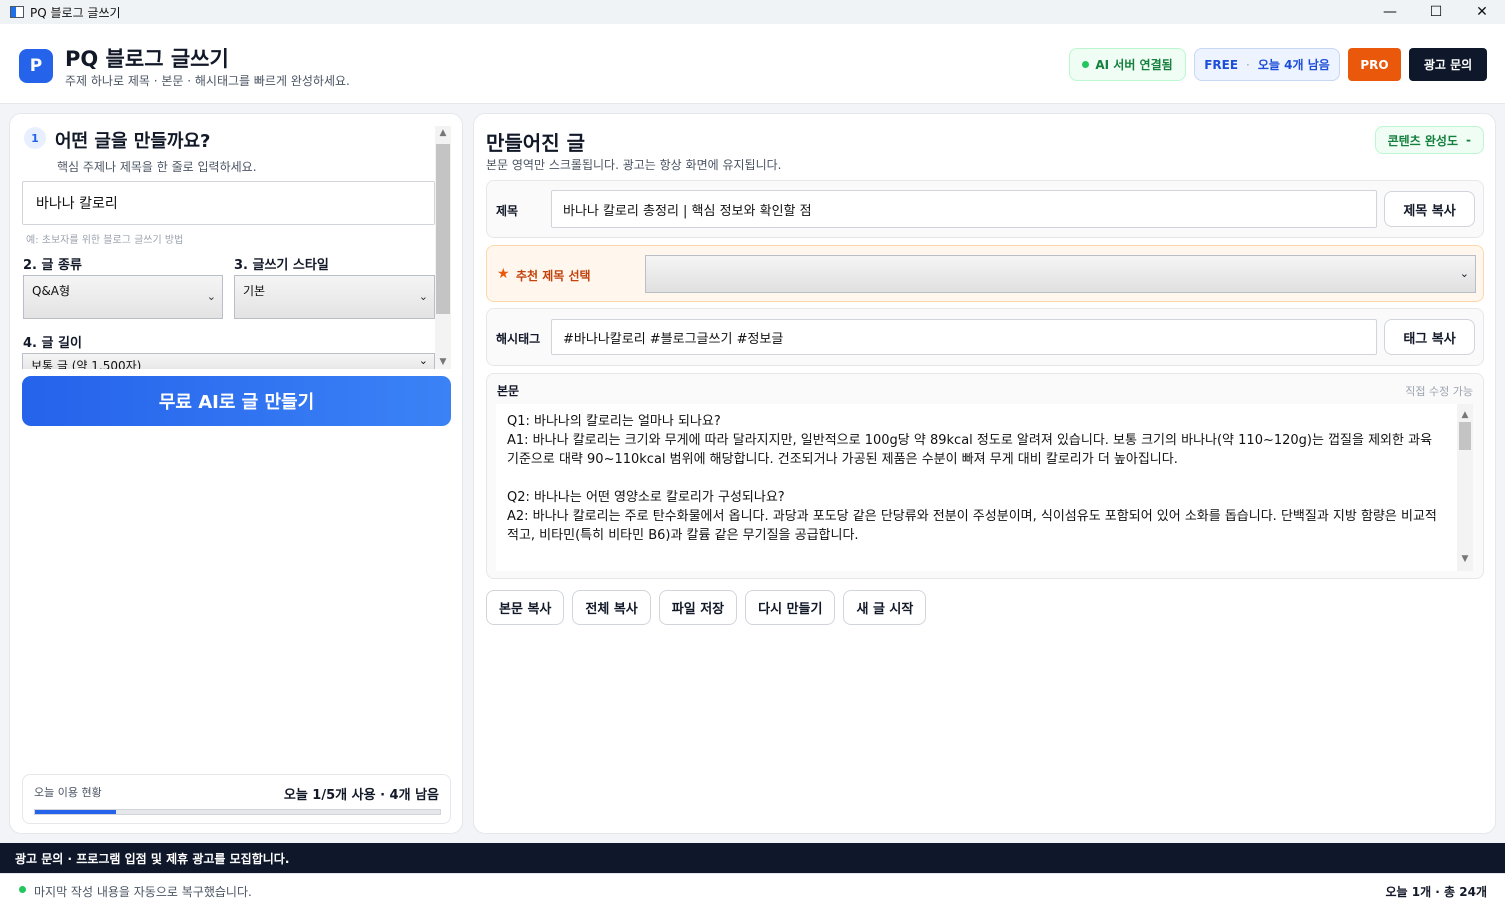 The width and height of the screenshot is (1505, 905). I want to click on app-window-icon, so click(17, 12).